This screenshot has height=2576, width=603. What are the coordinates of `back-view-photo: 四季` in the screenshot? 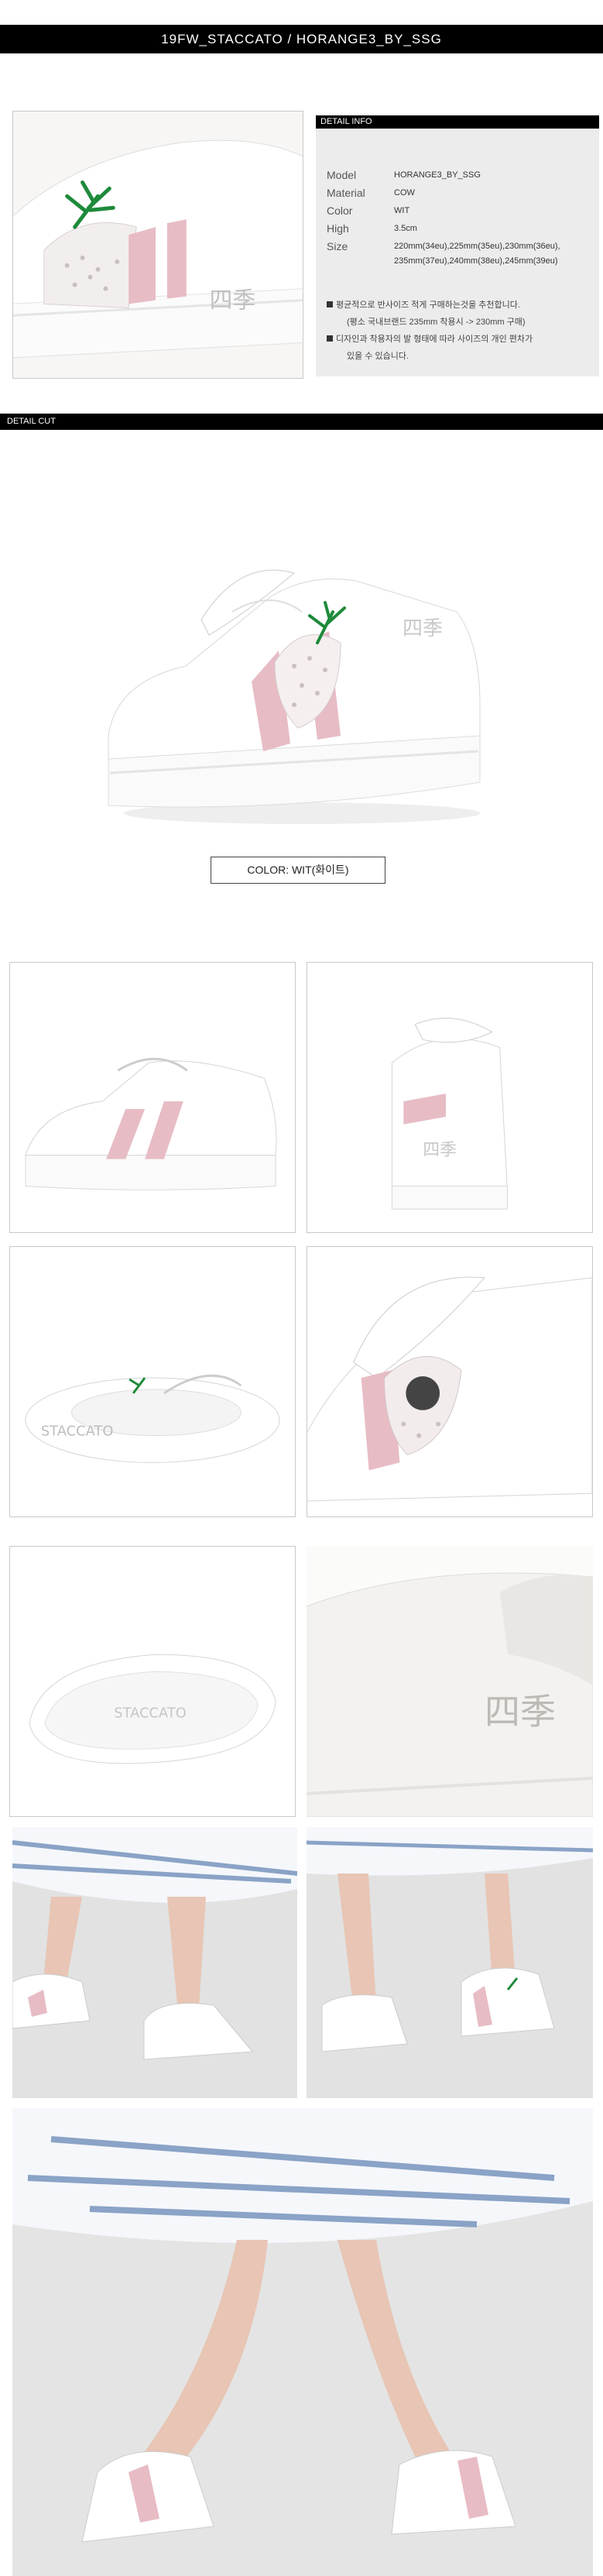 It's located at (450, 1097).